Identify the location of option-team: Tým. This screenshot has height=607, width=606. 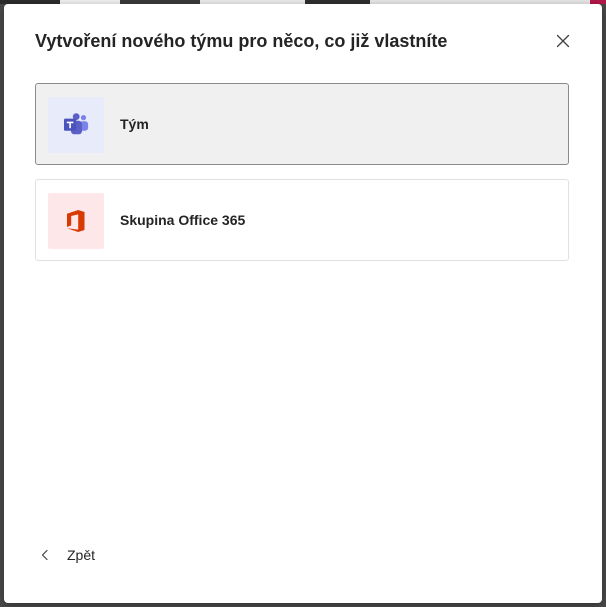
(302, 124).